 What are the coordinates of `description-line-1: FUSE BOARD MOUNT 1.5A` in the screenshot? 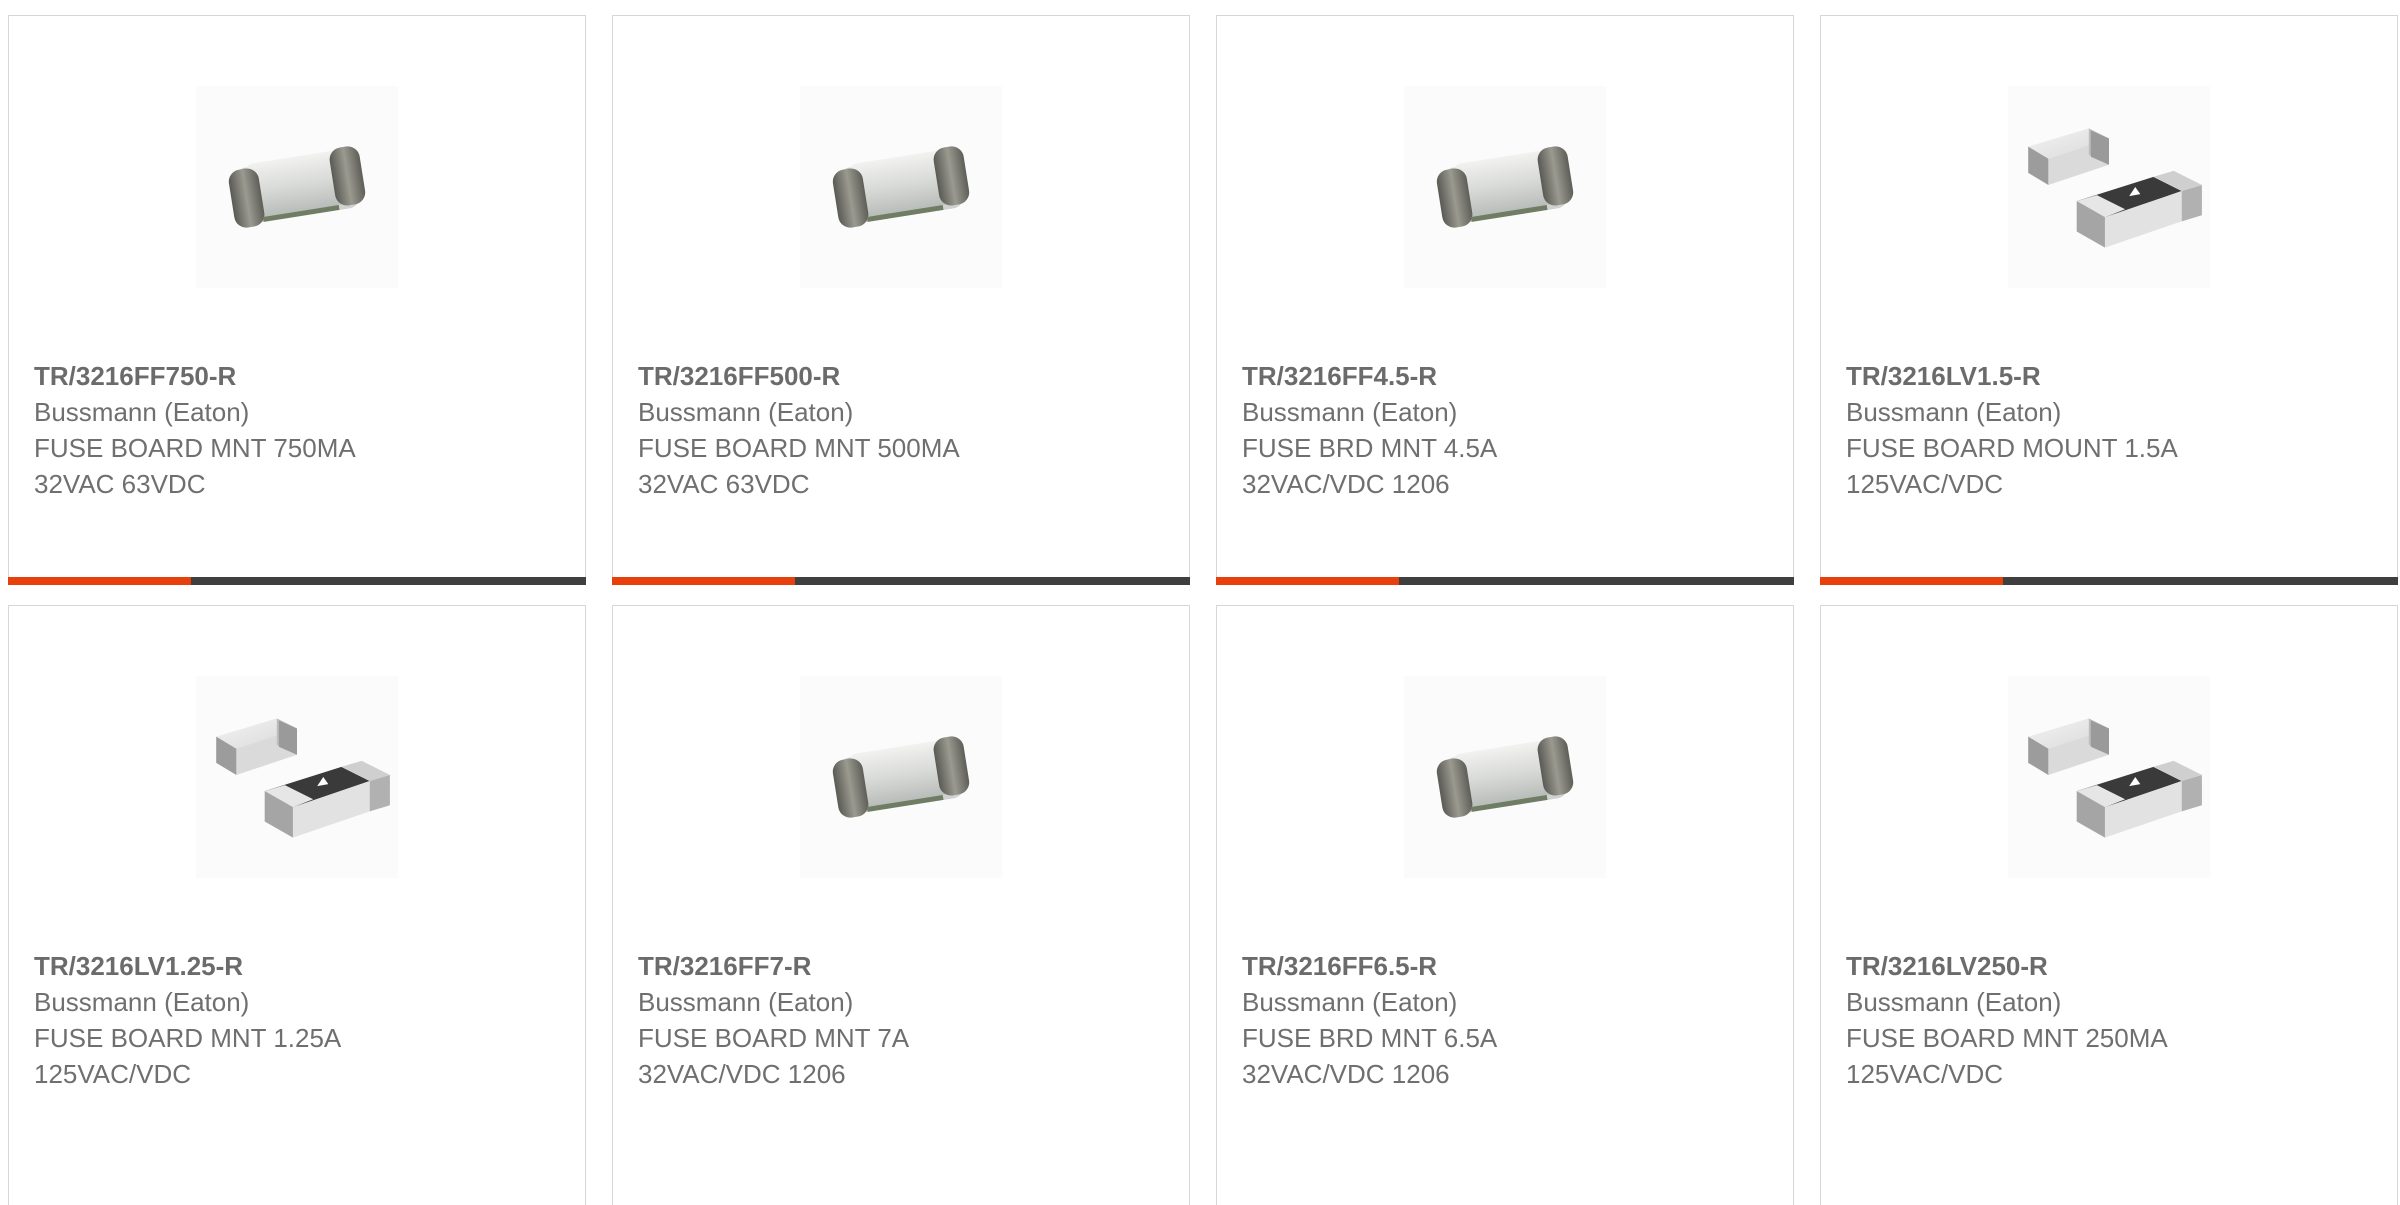 It's located at (2012, 448).